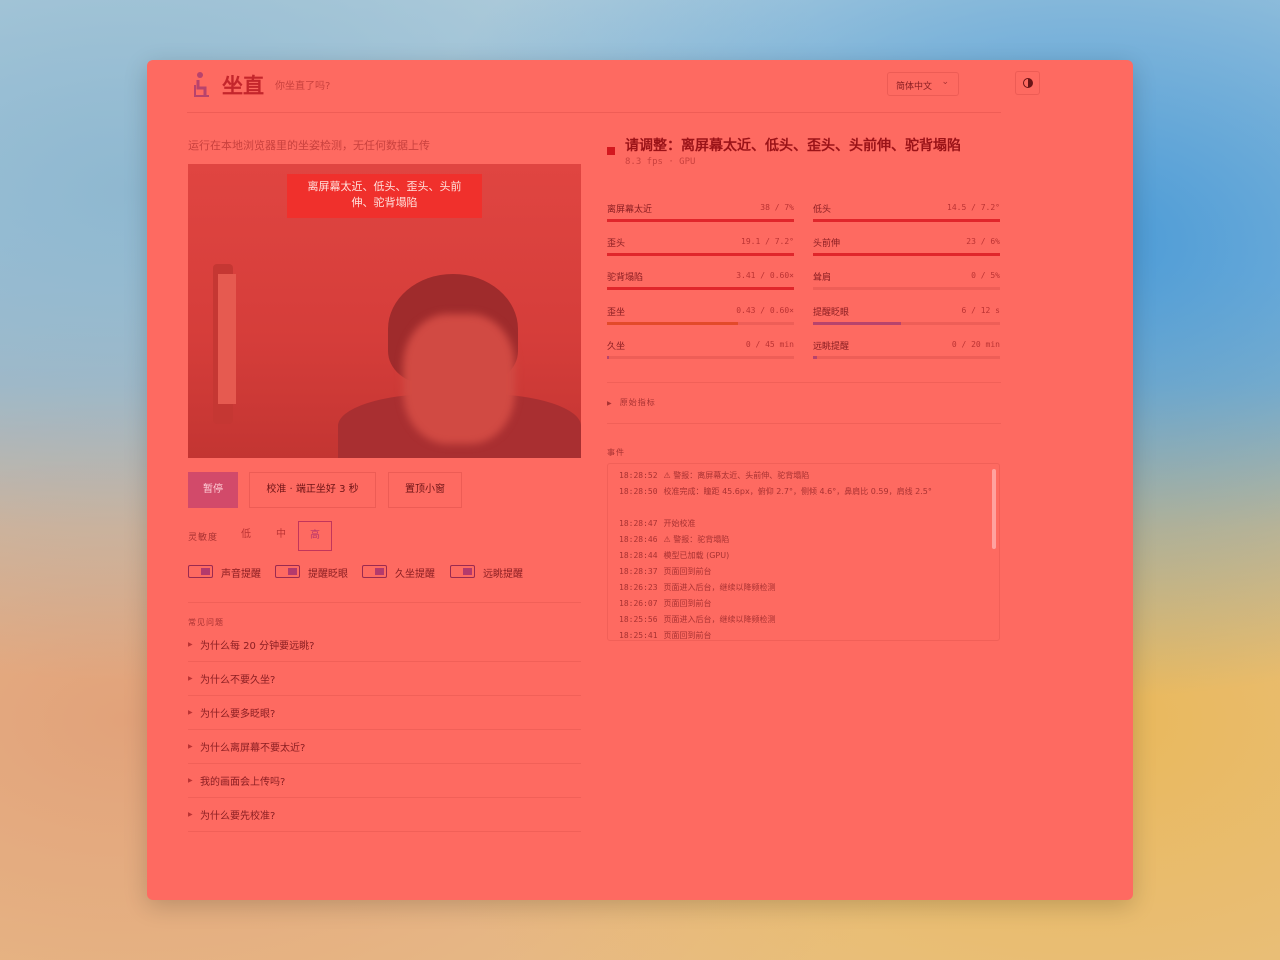  I want to click on faq-item: ▶ 我的画面会上传吗?, so click(384, 781).